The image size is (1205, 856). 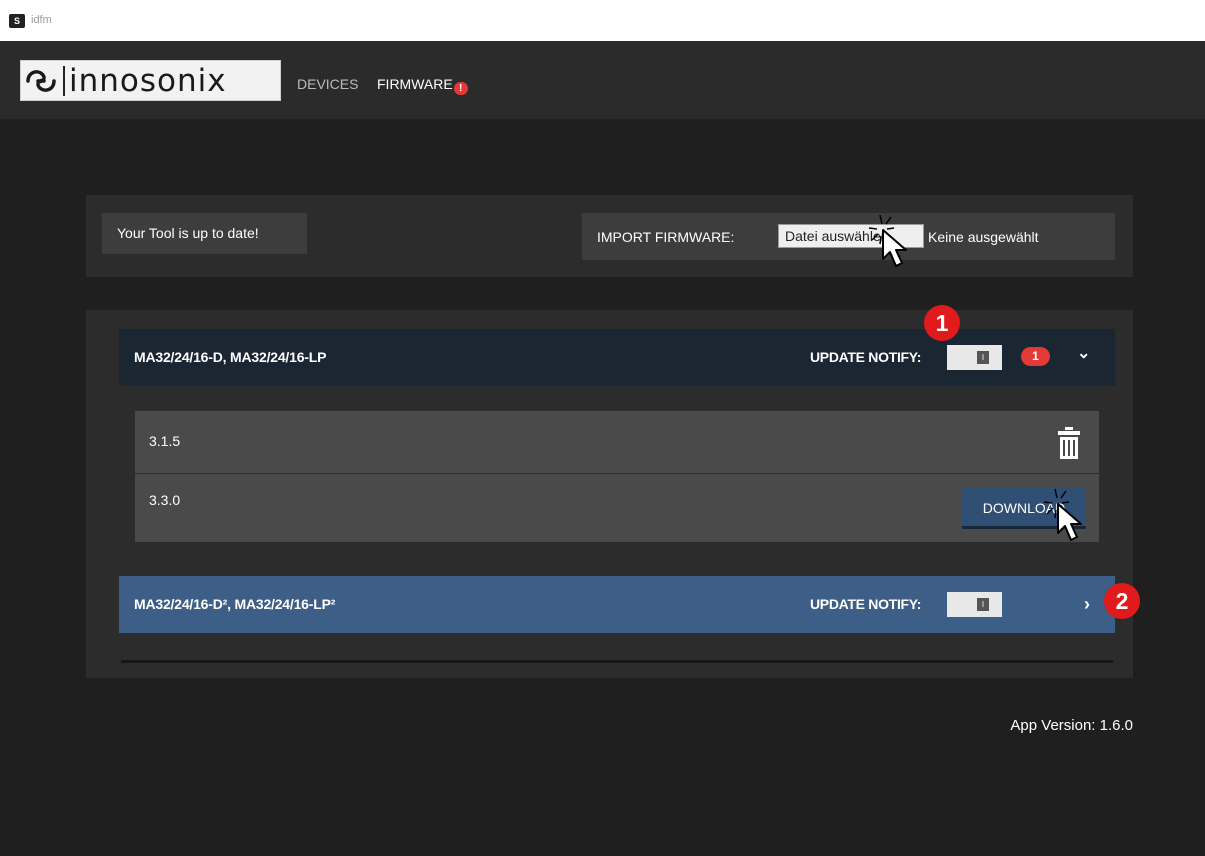 What do you see at coordinates (1087, 604) in the screenshot?
I see `chevron-right-icon: ›` at bounding box center [1087, 604].